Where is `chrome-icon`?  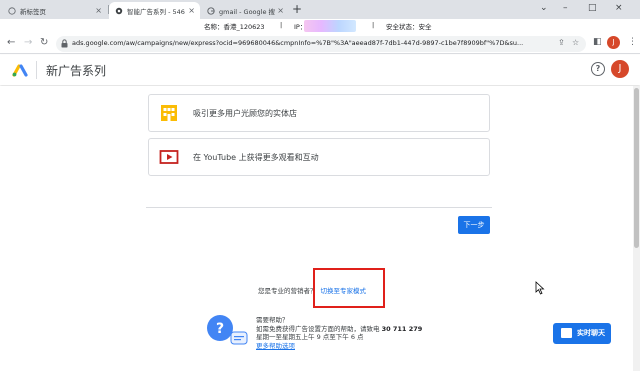
chrome-icon is located at coordinates (12, 10).